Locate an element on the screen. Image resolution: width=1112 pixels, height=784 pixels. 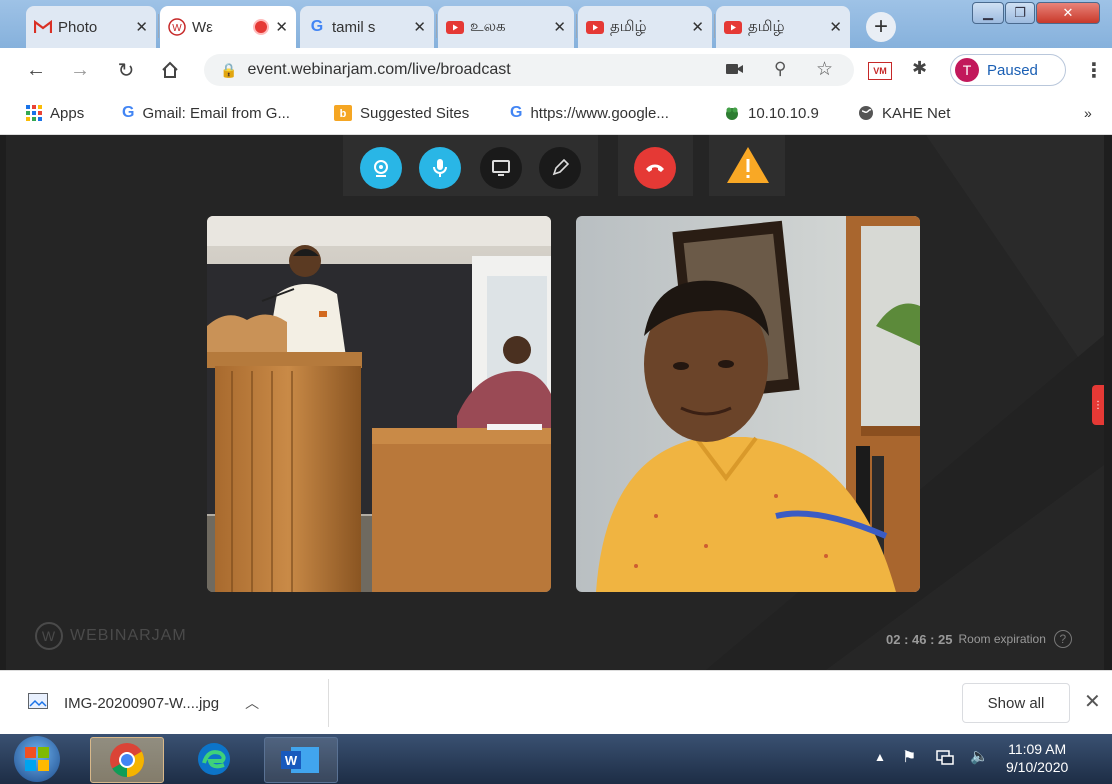
camera-icon is located at coordinates (735, 71).